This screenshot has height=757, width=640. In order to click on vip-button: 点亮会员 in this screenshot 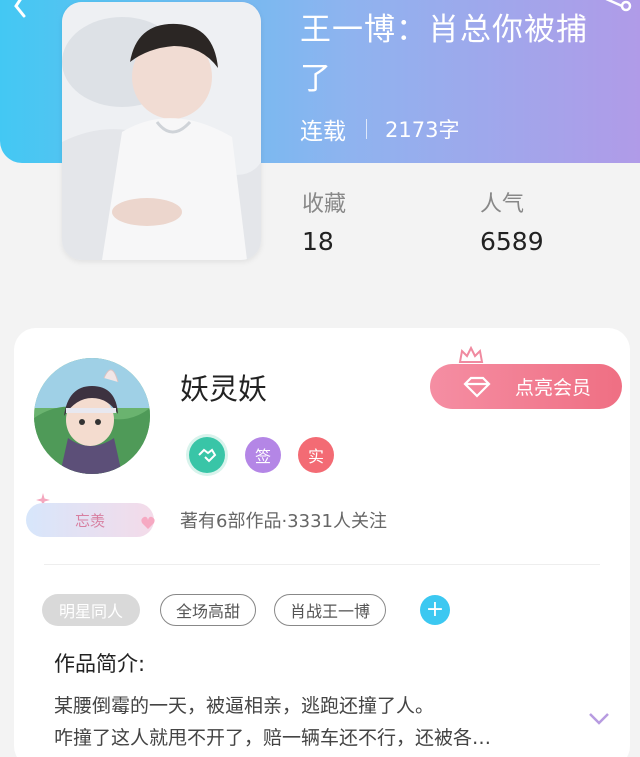, I will do `click(526, 386)`.